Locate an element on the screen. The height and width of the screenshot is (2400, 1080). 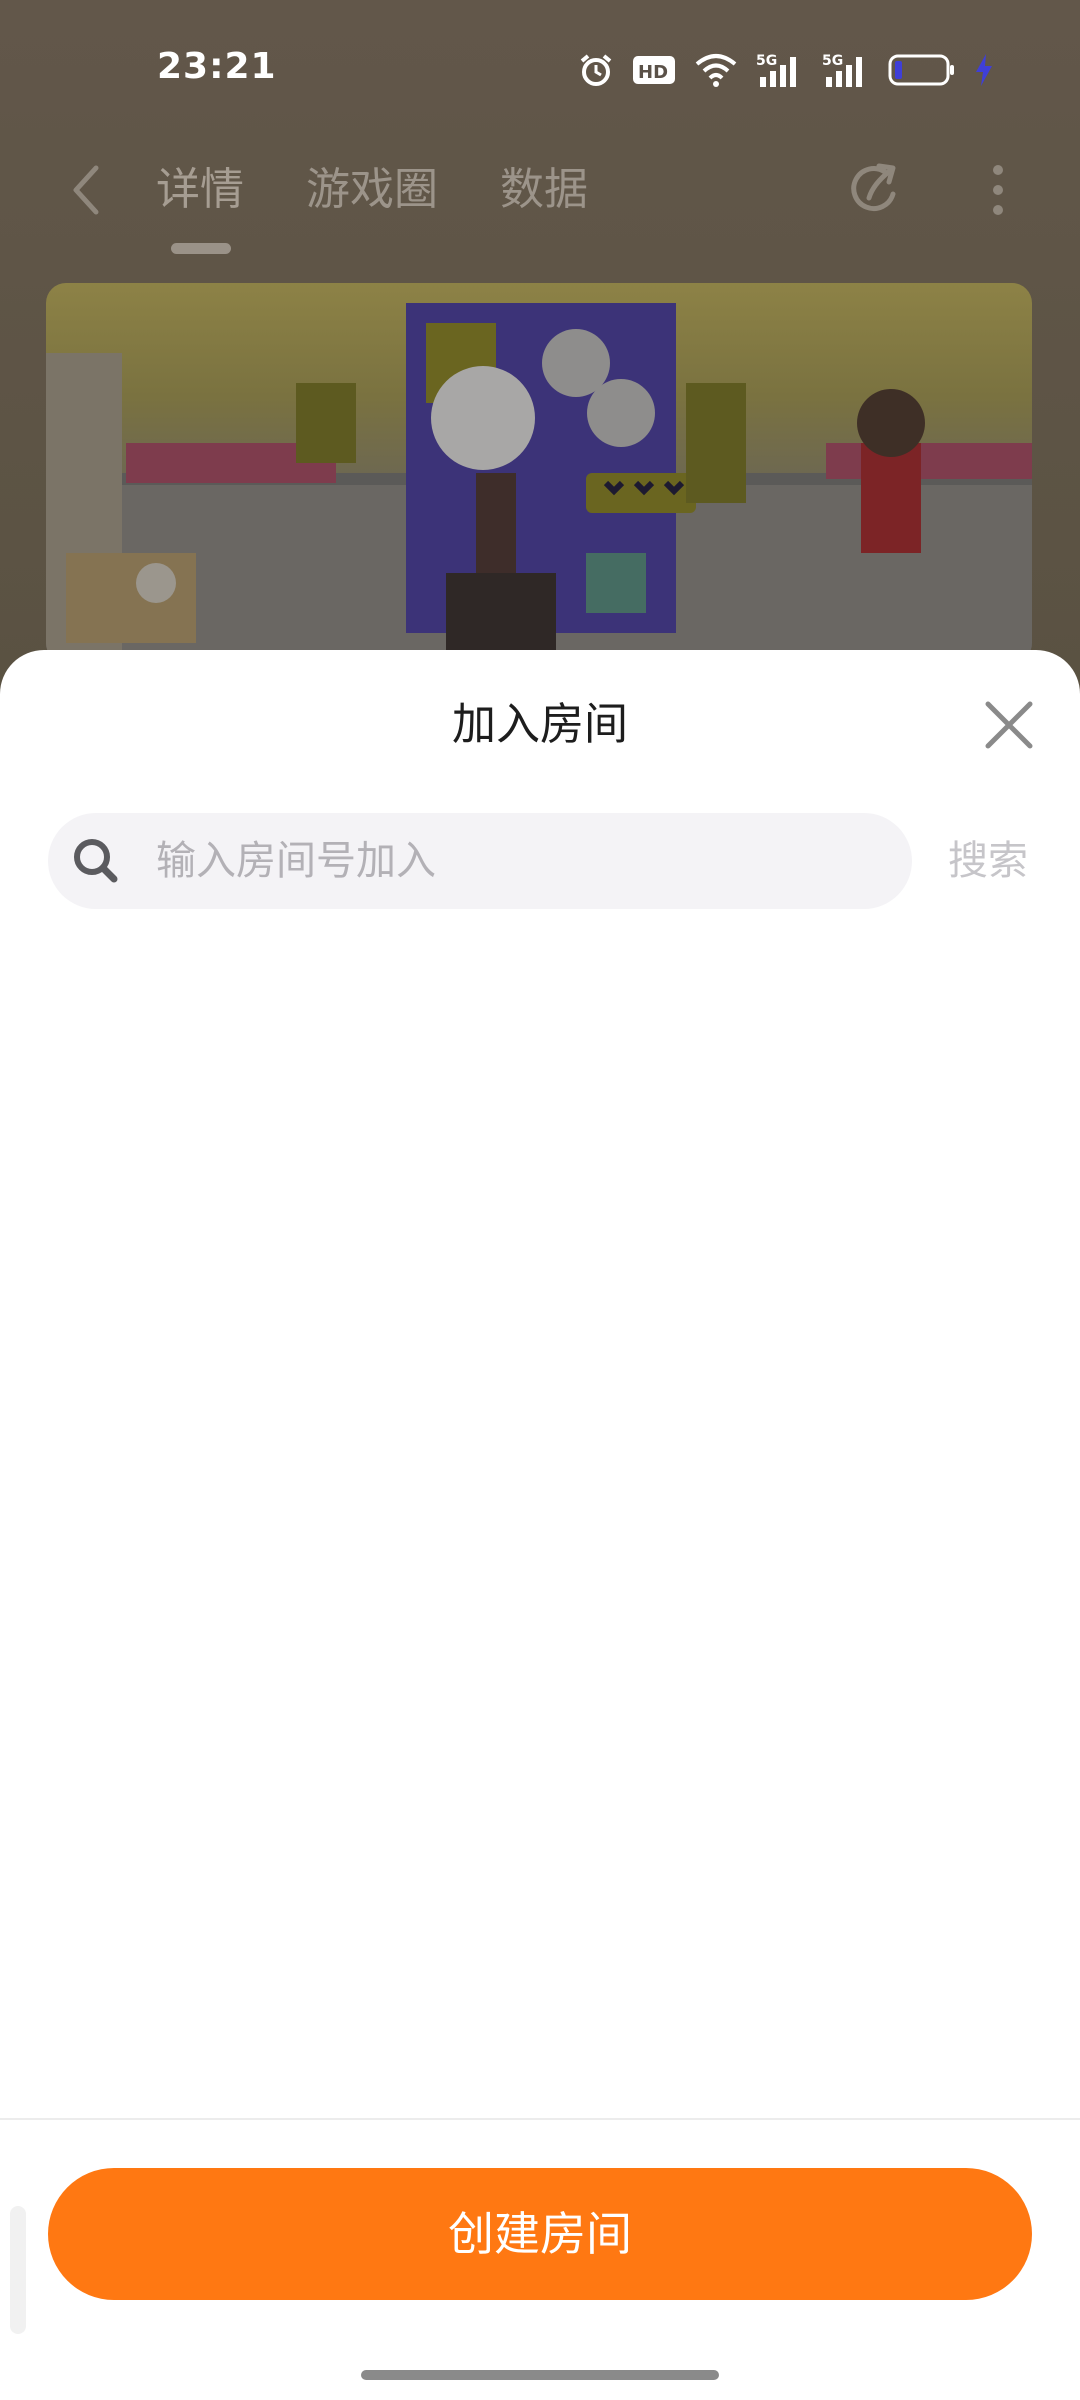
tab-data: 数据 is located at coordinates (544, 190).